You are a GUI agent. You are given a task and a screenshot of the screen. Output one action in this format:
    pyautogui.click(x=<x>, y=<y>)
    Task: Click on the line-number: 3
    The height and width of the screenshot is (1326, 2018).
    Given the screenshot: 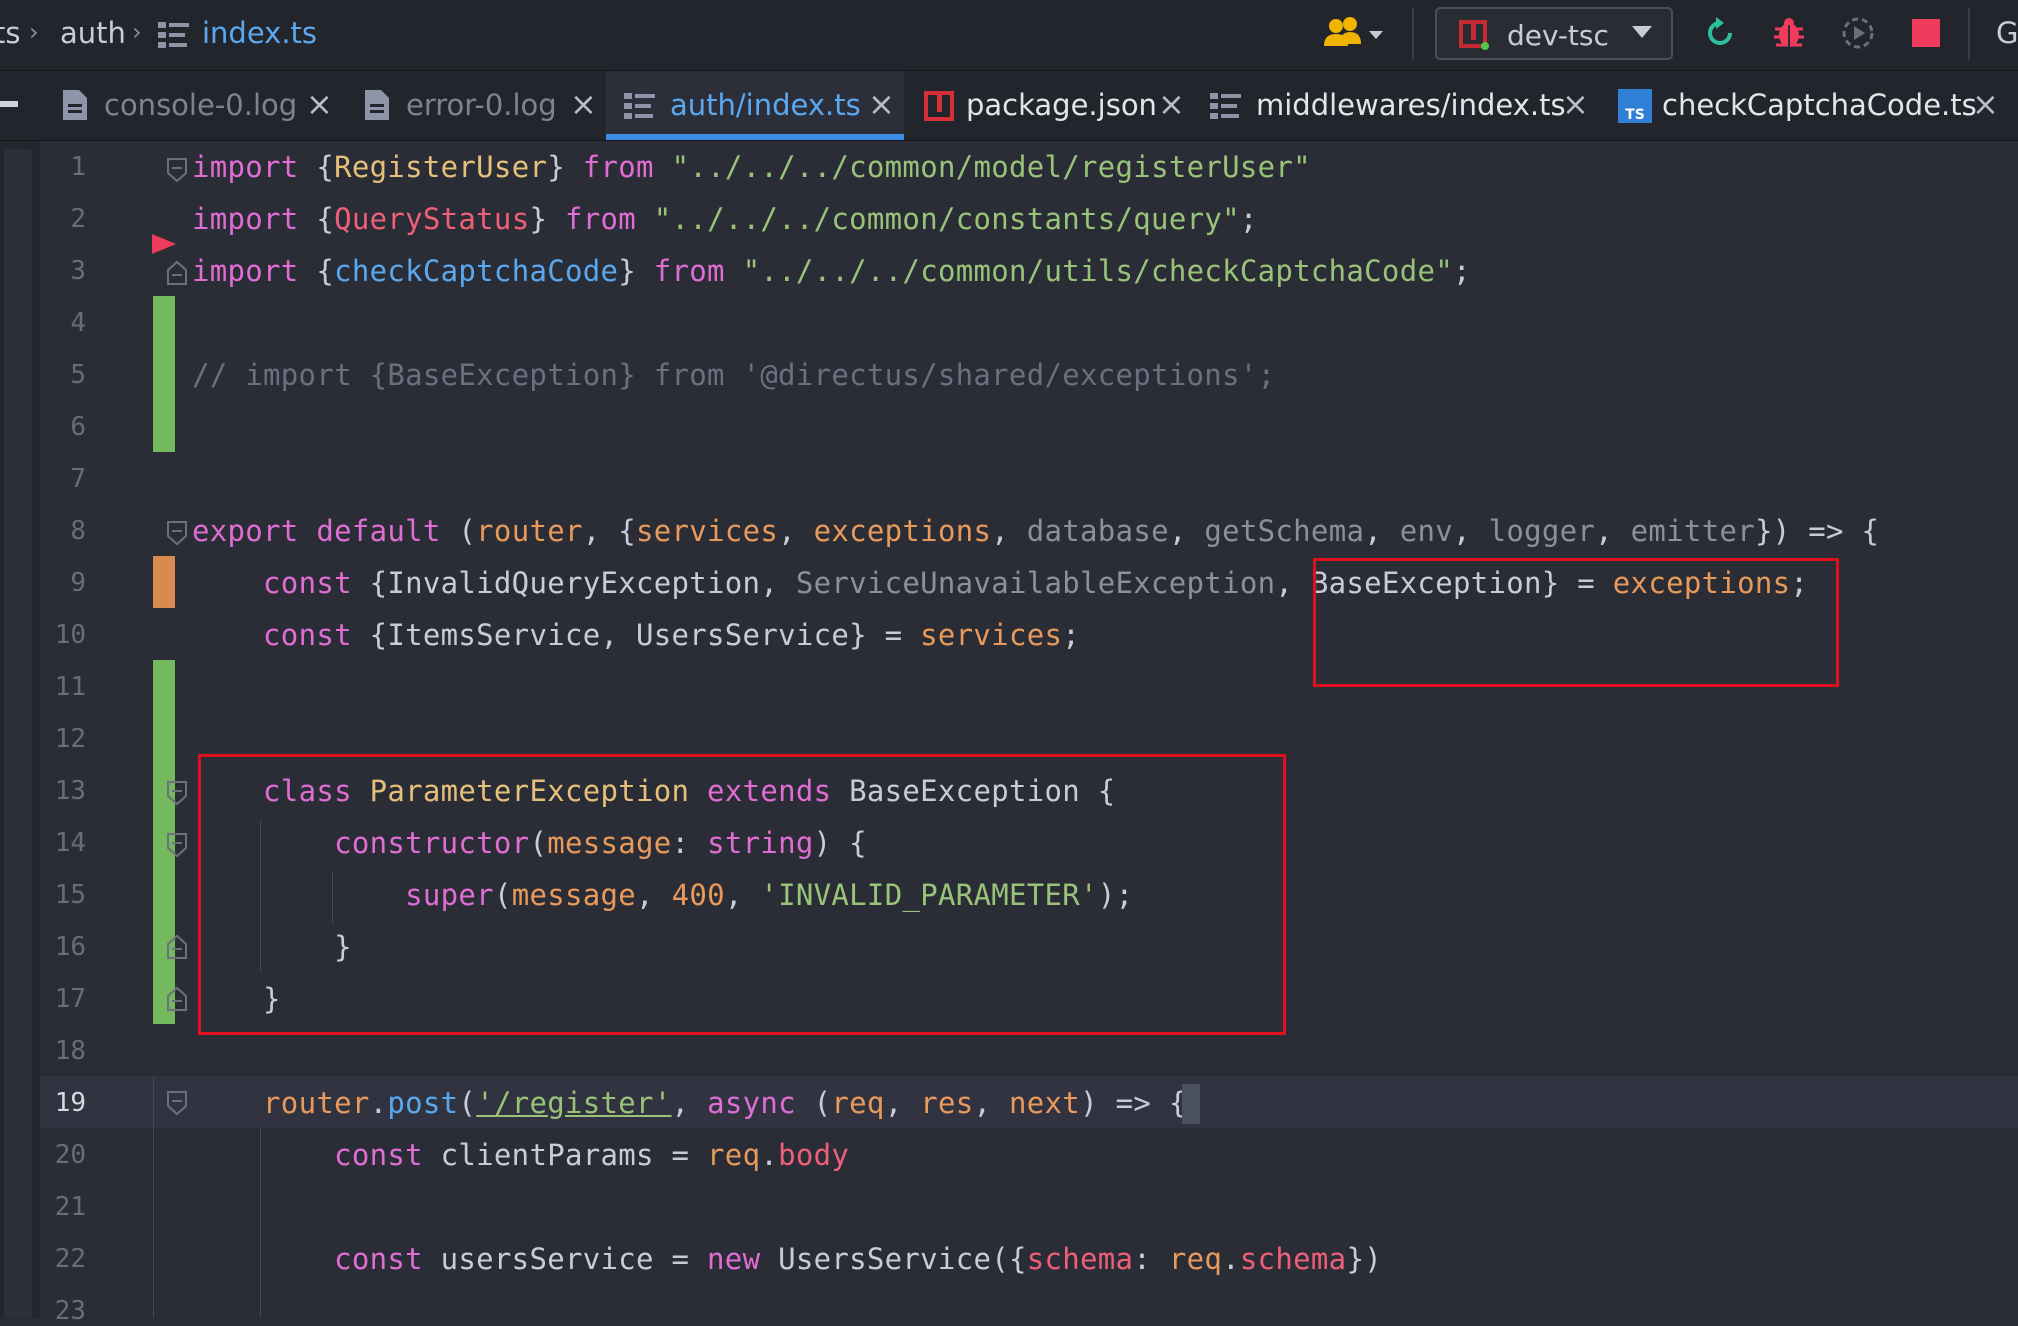 What is the action you would take?
    pyautogui.click(x=61, y=271)
    